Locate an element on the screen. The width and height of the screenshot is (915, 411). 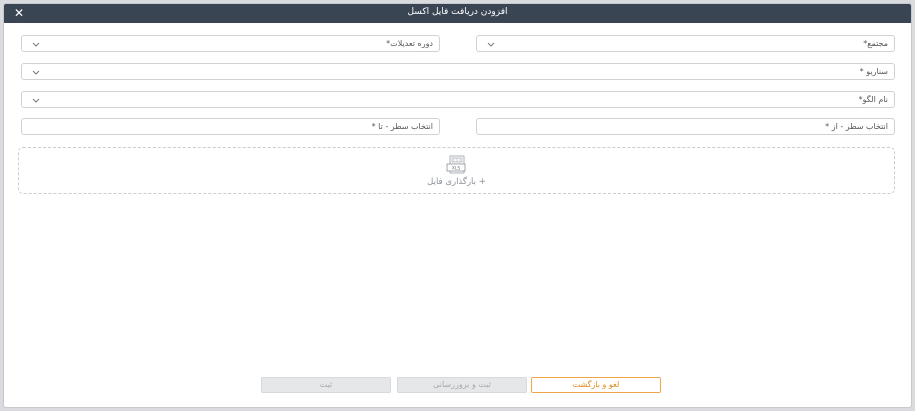
dialog-titlebar: ✕ افزودن دریافت فایل اکسل is located at coordinates (457, 13).